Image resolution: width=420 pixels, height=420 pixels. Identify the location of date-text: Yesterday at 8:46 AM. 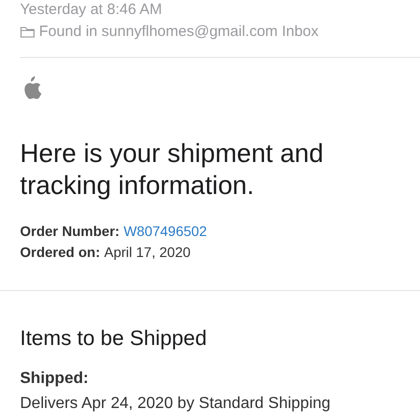
(92, 10).